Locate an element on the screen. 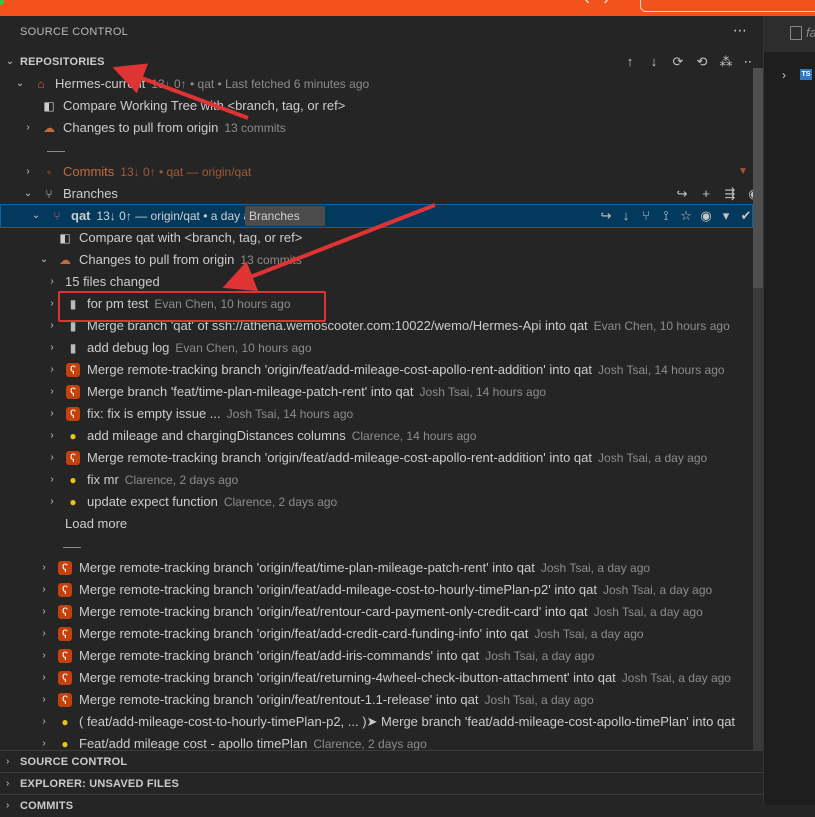 This screenshot has width=815, height=817. annotation-highlight-box is located at coordinates (192, 306).